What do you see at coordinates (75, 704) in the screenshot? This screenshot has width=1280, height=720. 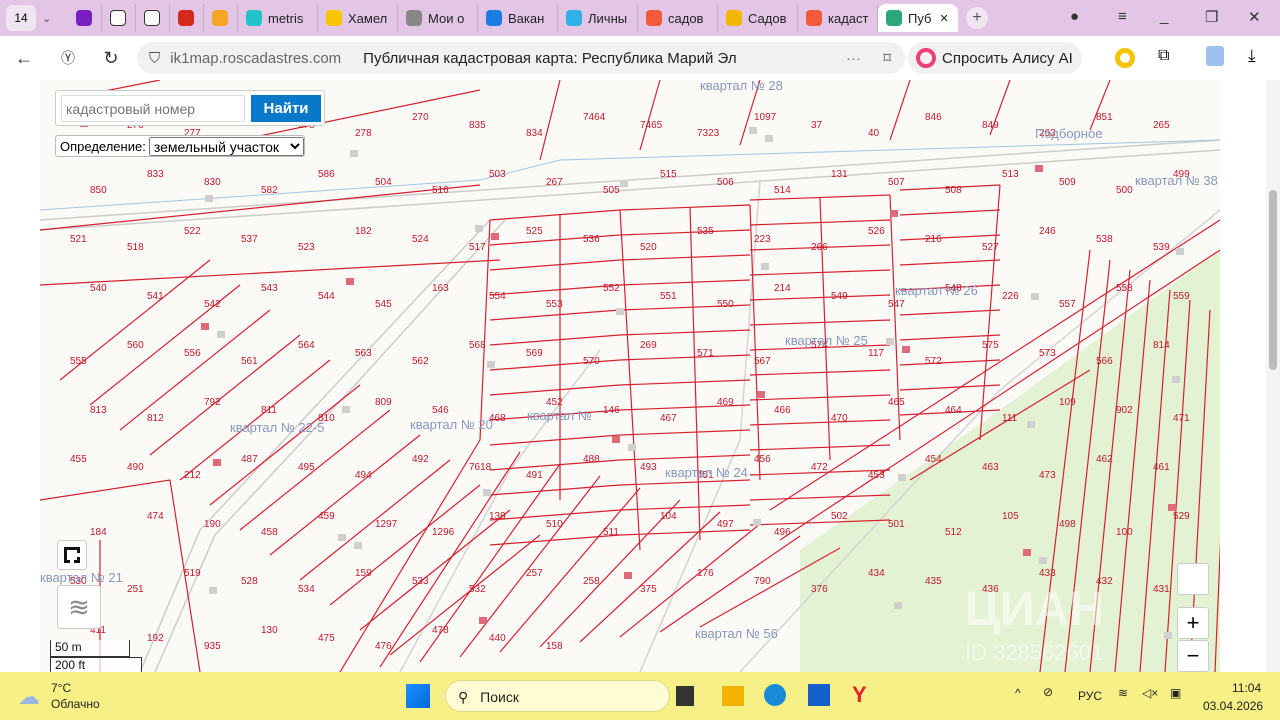 I see `weather-status: Облачно` at bounding box center [75, 704].